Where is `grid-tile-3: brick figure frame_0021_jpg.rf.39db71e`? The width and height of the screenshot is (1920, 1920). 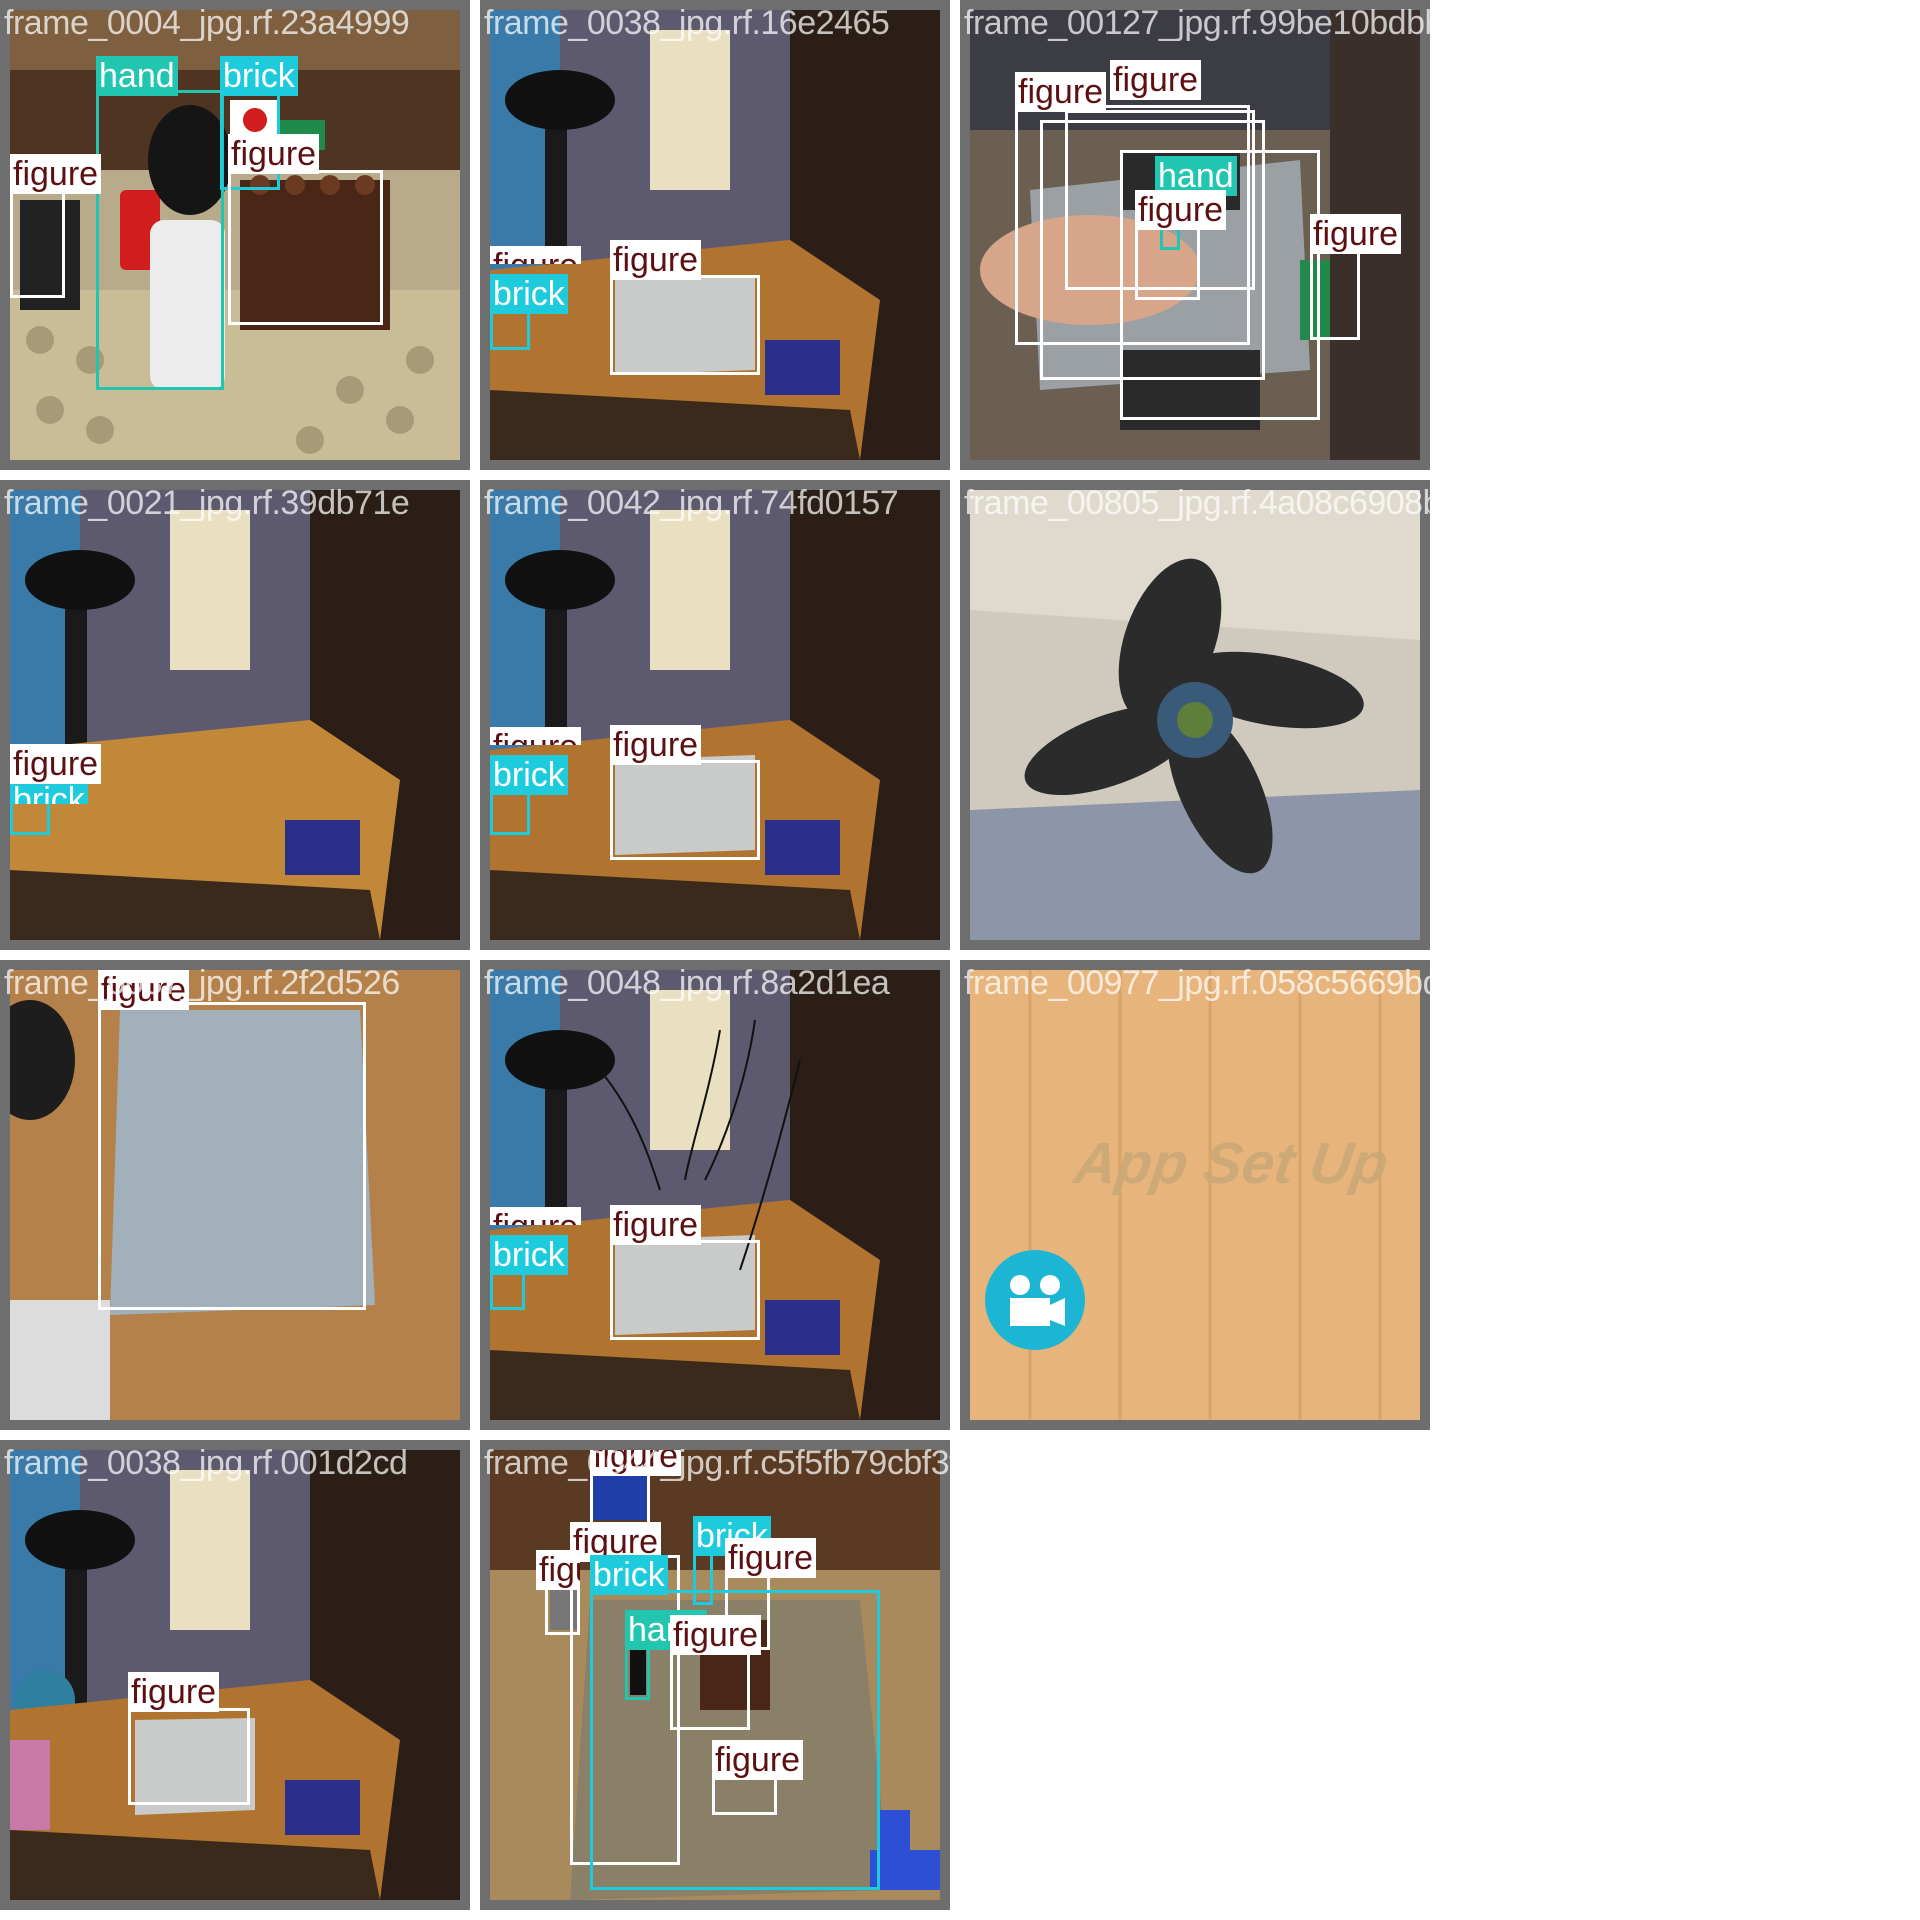 grid-tile-3: brick figure frame_0021_jpg.rf.39db71e is located at coordinates (235, 715).